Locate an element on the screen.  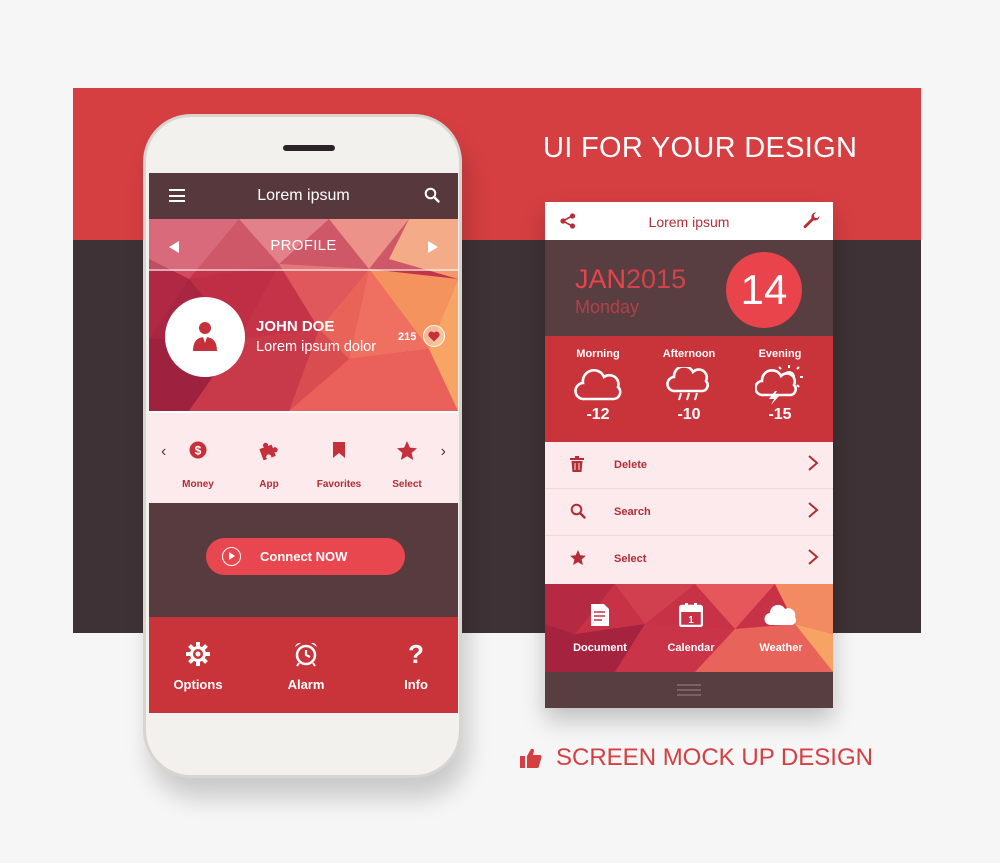
weather-evening: Evening -15 is located at coordinates (780, 386).